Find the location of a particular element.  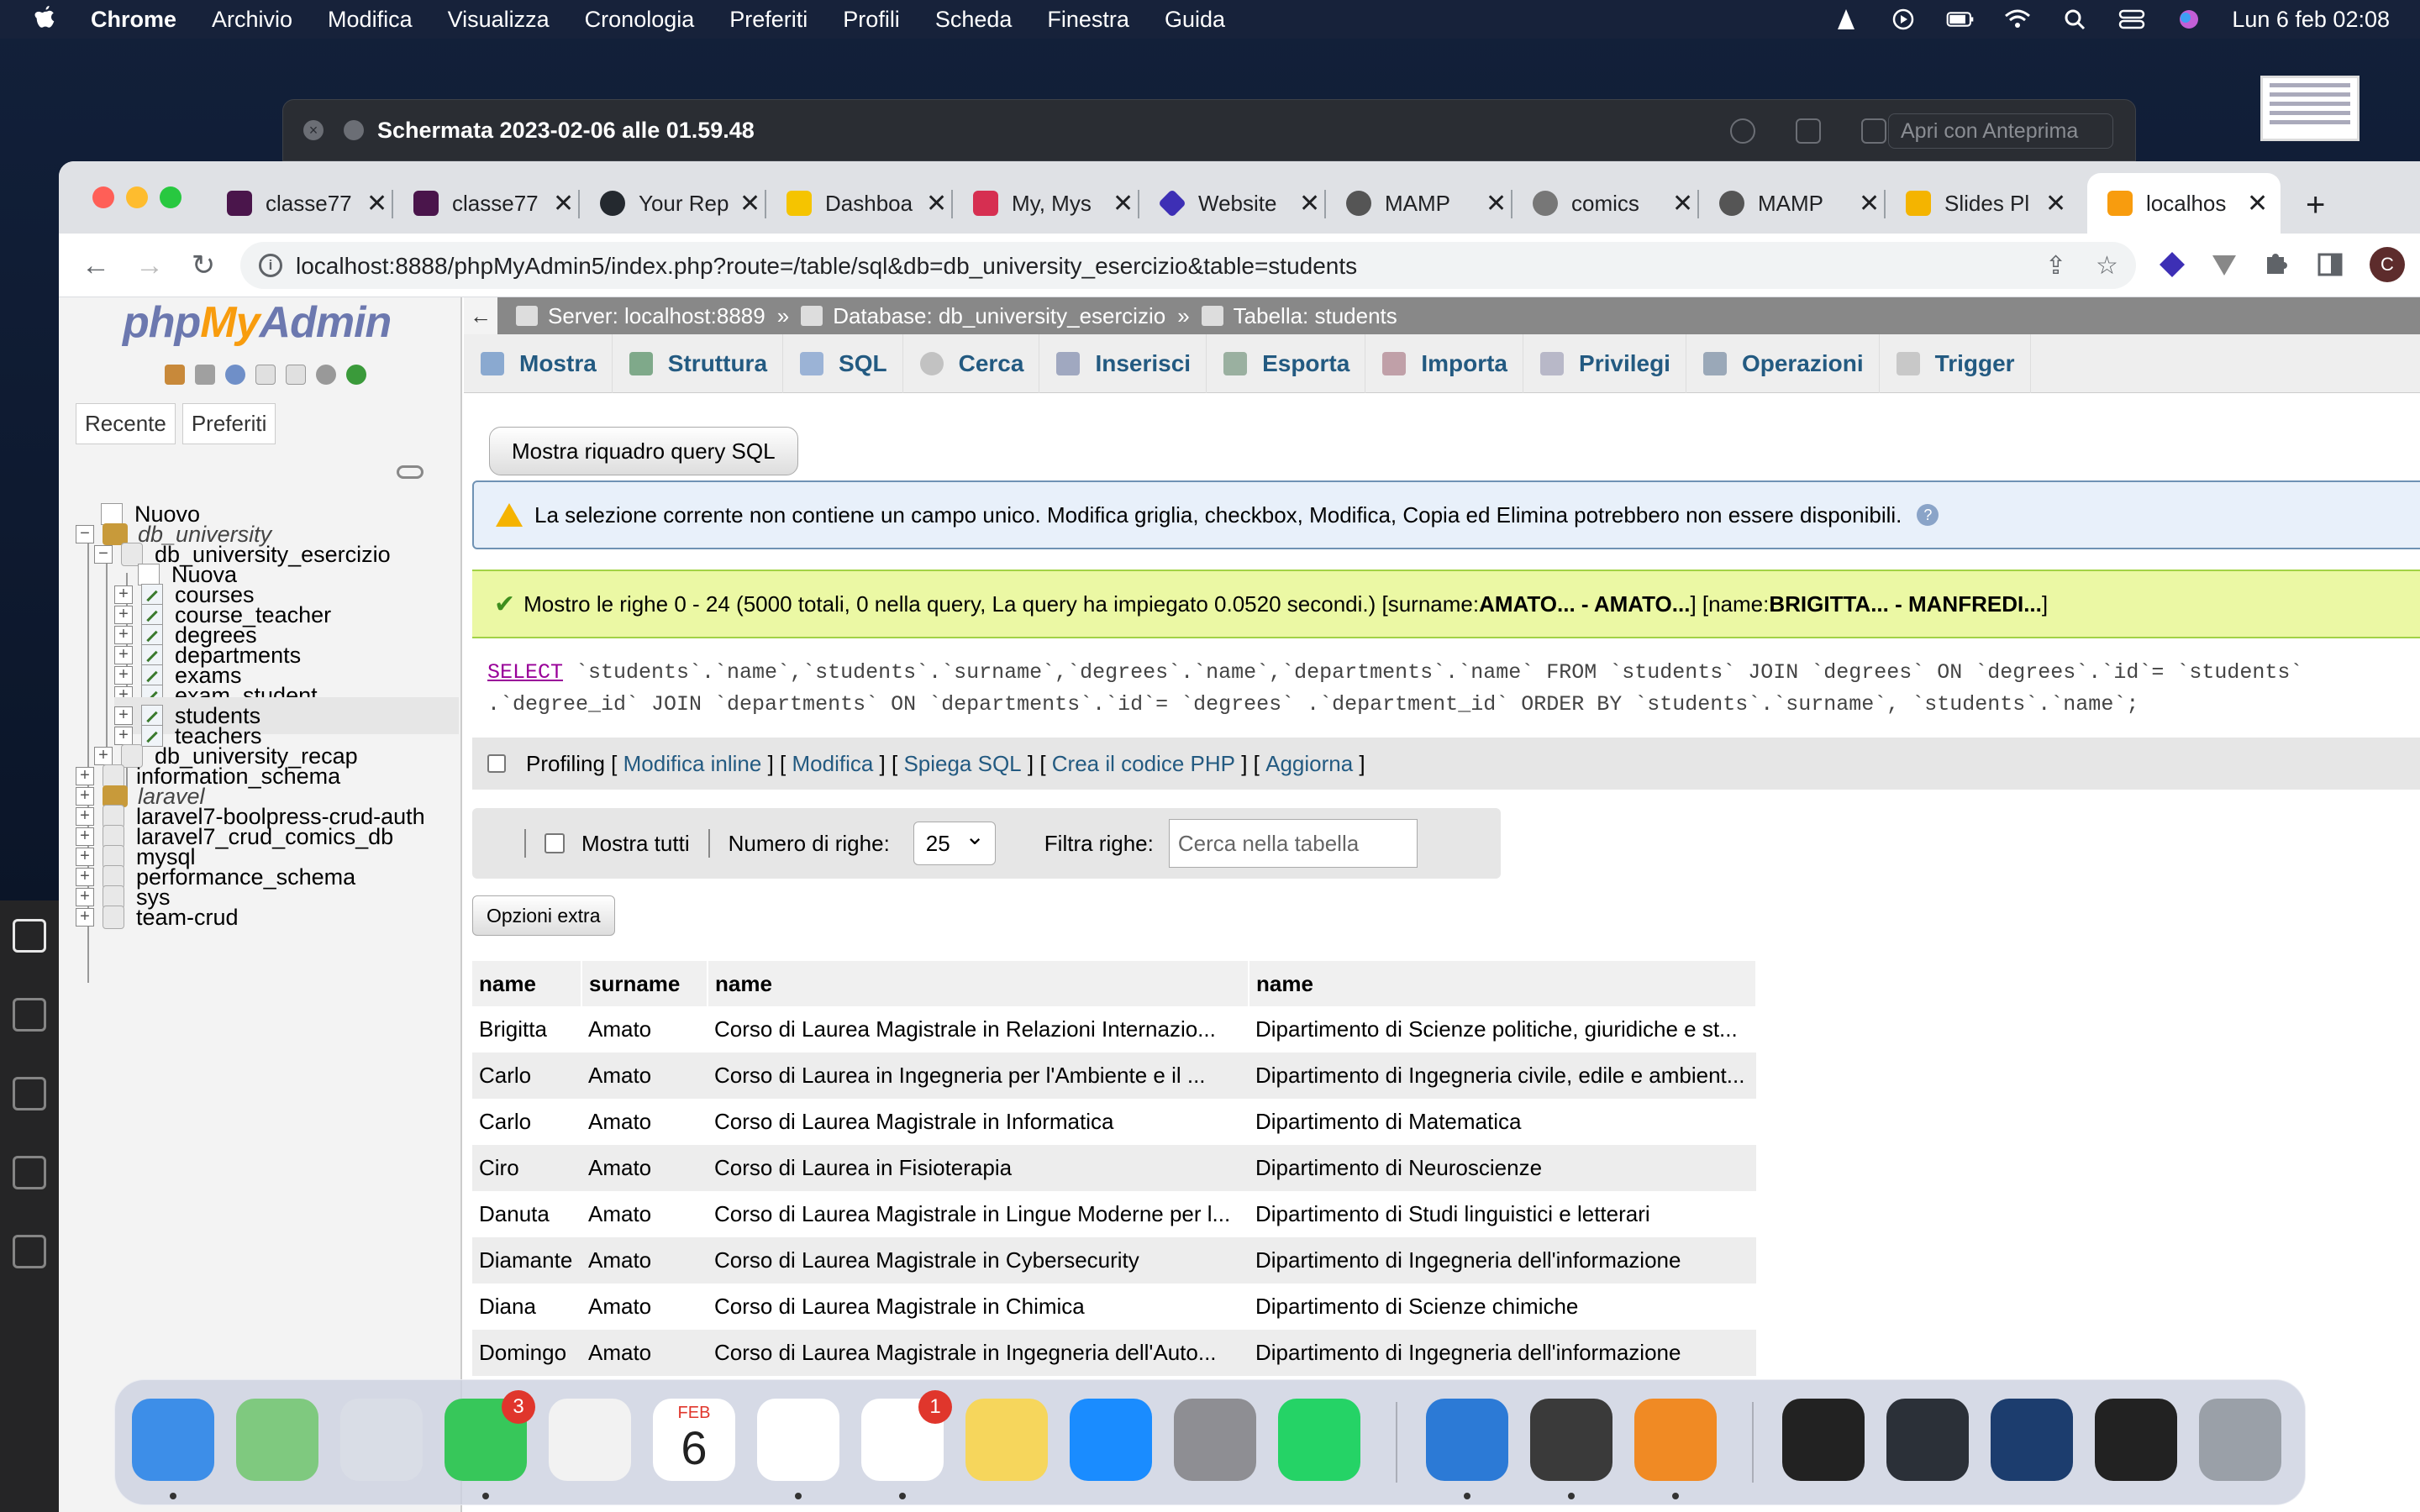

explain-sql-link: Spiega SQL is located at coordinates (962, 764).